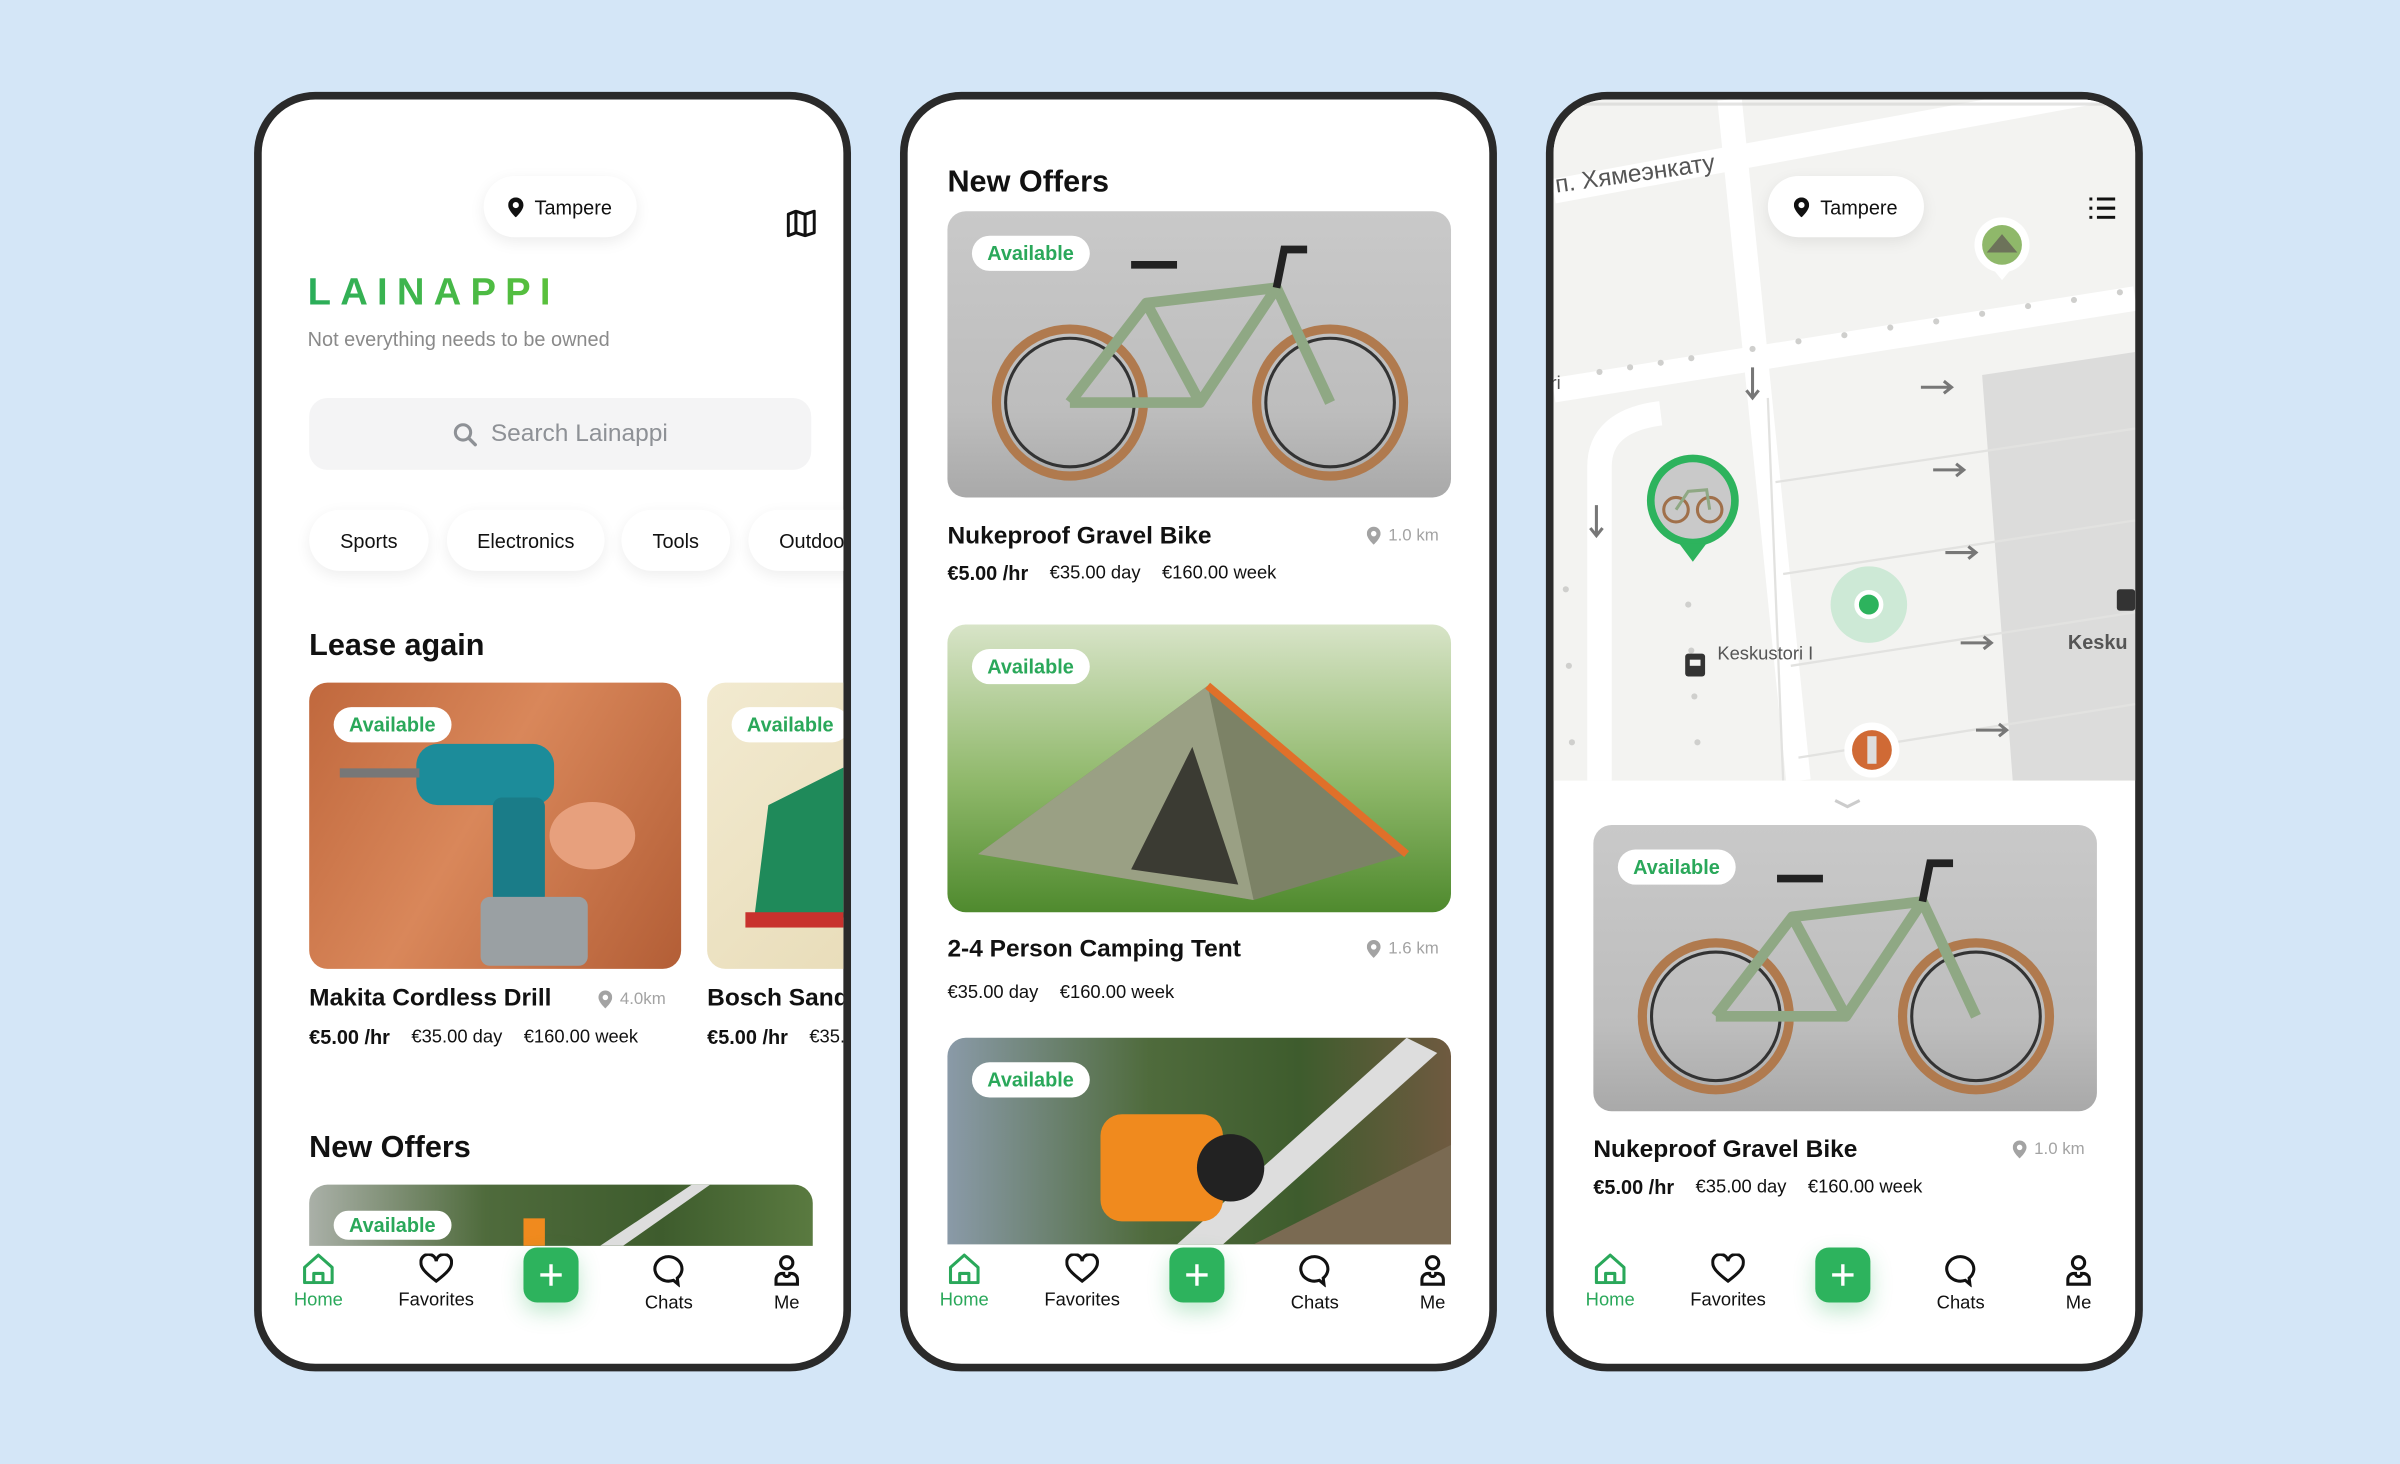  What do you see at coordinates (1848, 804) in the screenshot?
I see `chevron-down-icon` at bounding box center [1848, 804].